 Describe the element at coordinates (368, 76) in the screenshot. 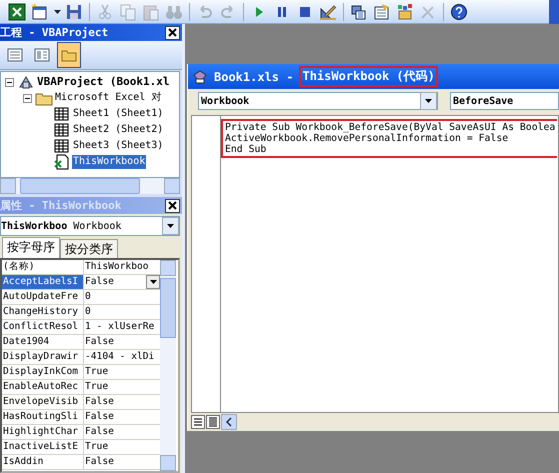

I see `window-title: ThisWorkbook (代码)` at that location.